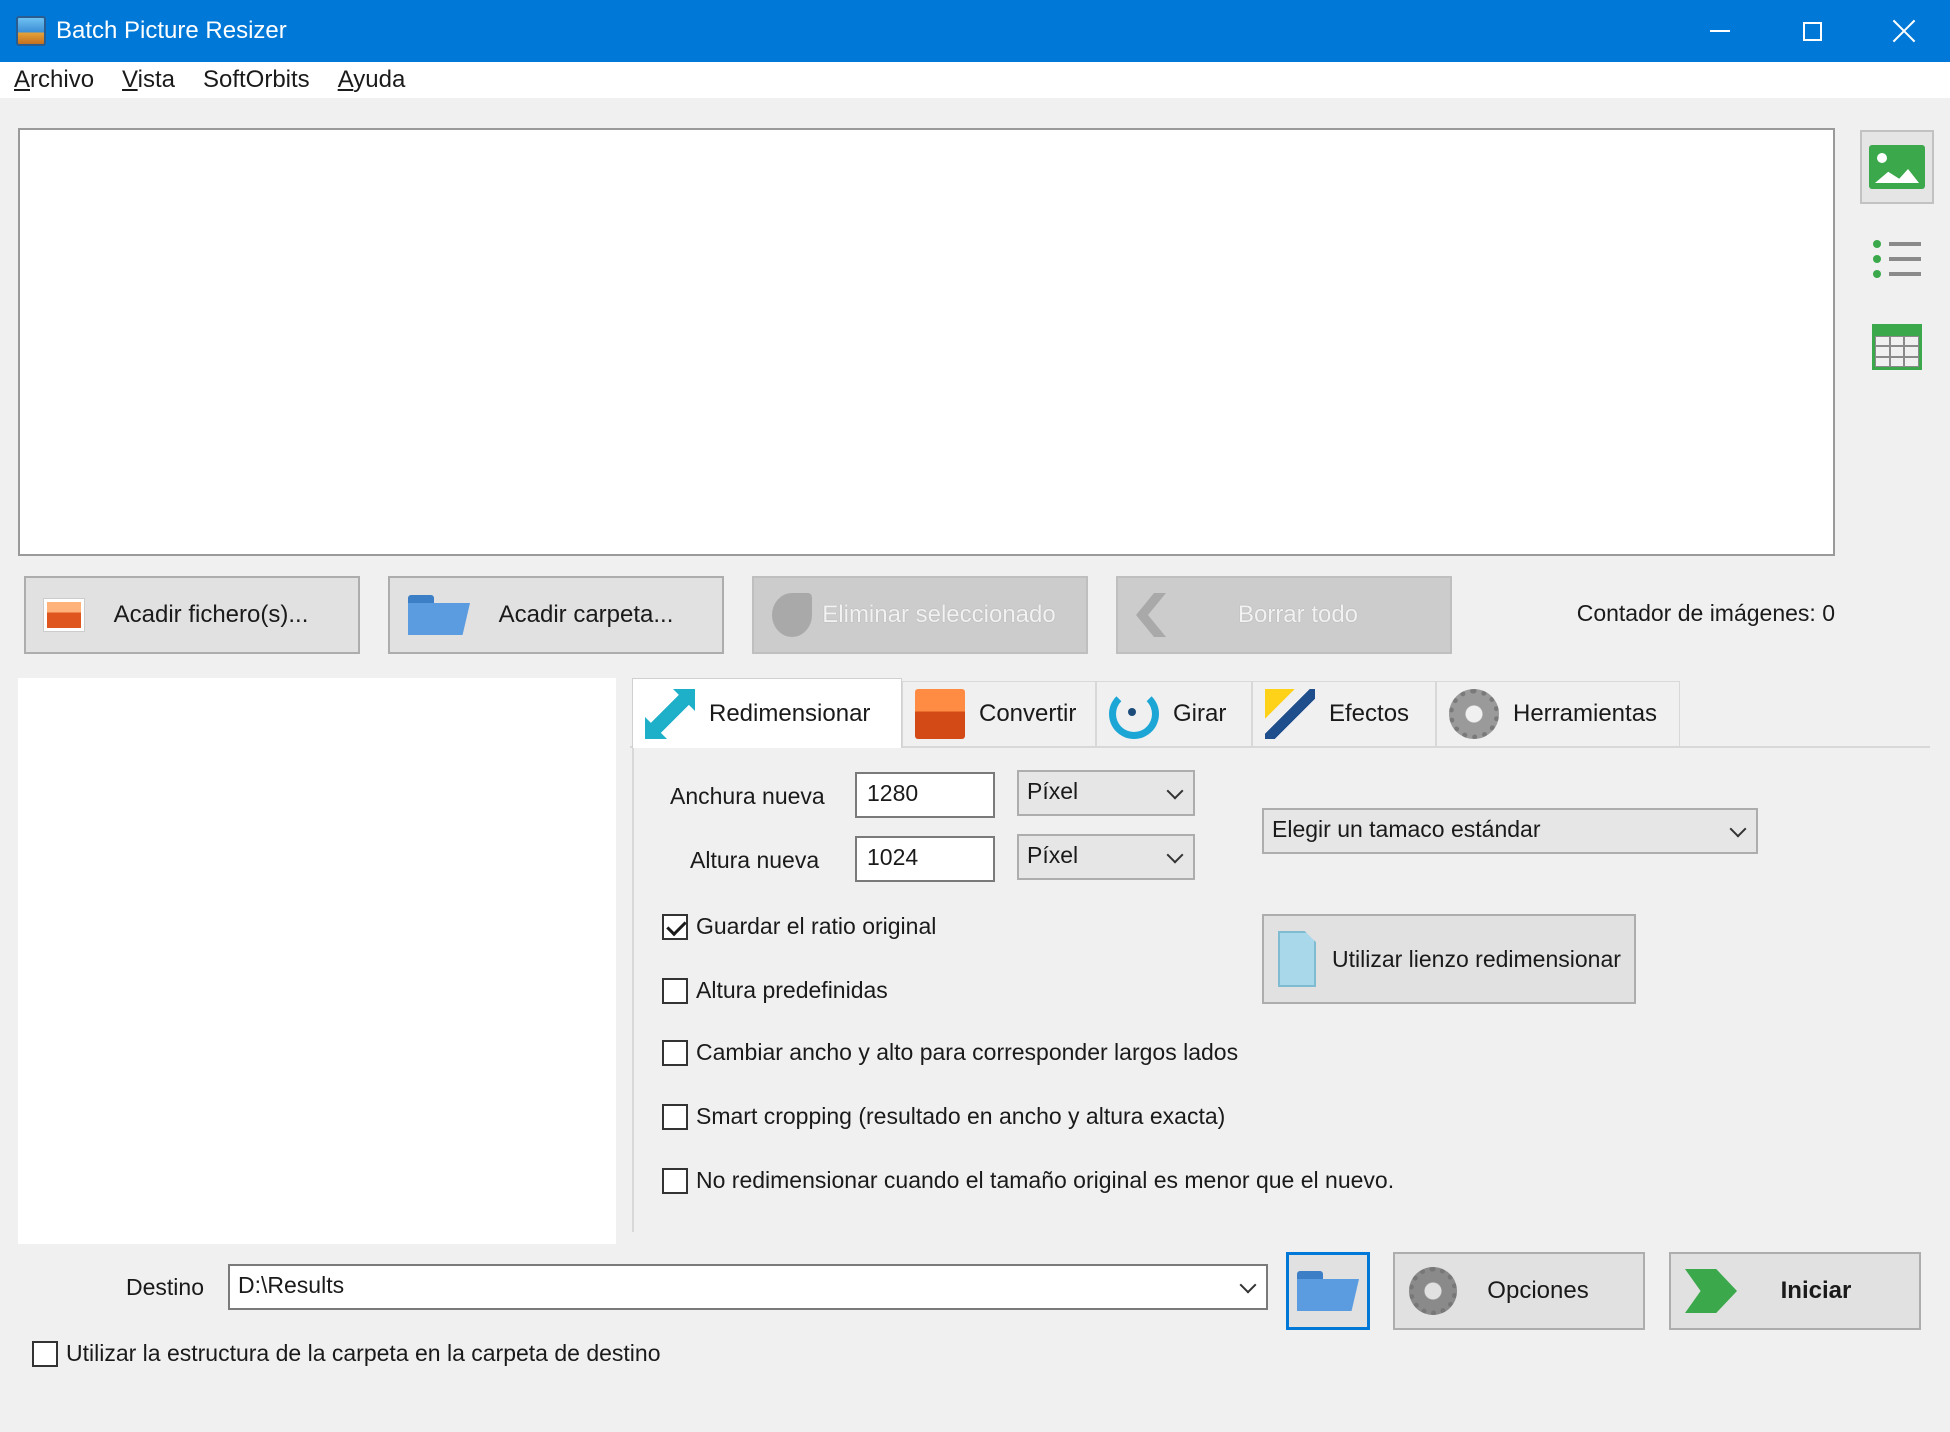 This screenshot has width=1950, height=1432. Describe the element at coordinates (816, 926) in the screenshot. I see `checkbox-label: Guardar el ratio original` at that location.